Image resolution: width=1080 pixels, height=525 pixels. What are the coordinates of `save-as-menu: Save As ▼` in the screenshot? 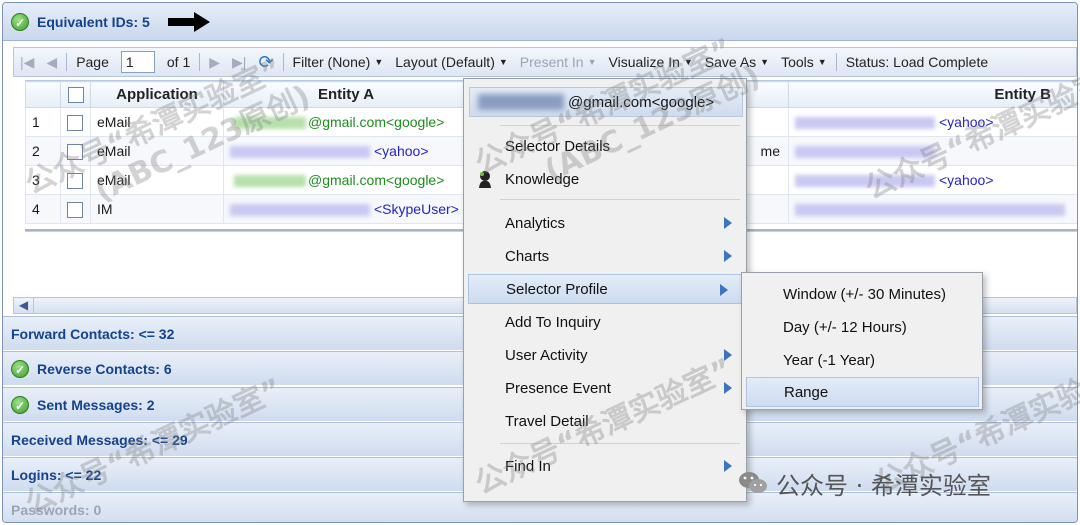 It's located at (737, 62).